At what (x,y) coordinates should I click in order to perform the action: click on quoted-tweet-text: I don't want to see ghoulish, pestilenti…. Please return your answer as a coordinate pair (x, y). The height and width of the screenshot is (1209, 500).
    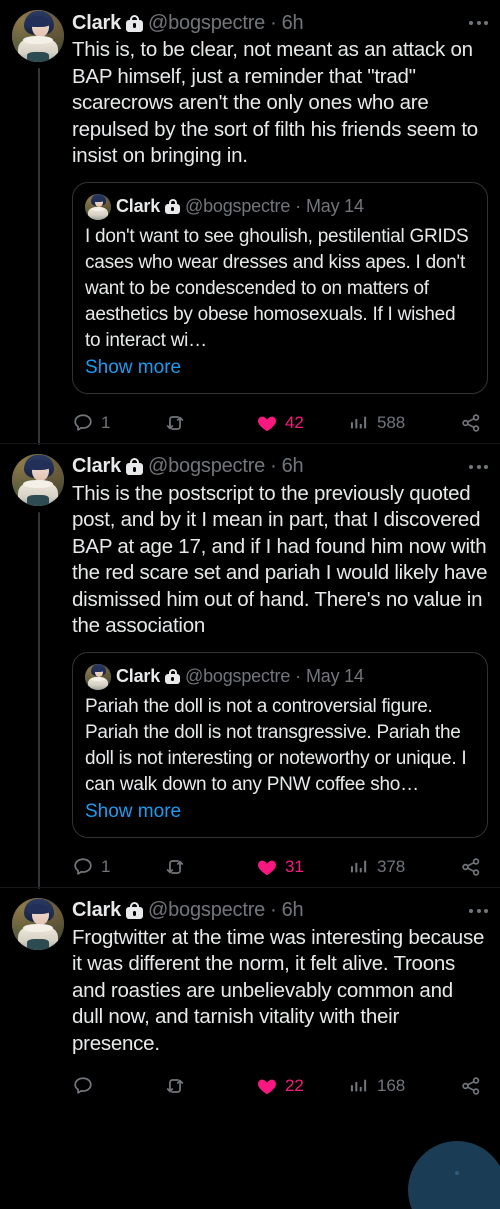
    Looking at the image, I should click on (279, 288).